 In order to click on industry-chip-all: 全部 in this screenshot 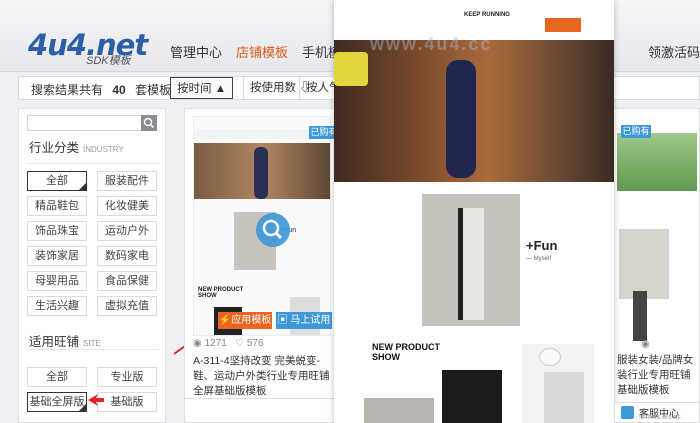, I will do `click(57, 181)`.